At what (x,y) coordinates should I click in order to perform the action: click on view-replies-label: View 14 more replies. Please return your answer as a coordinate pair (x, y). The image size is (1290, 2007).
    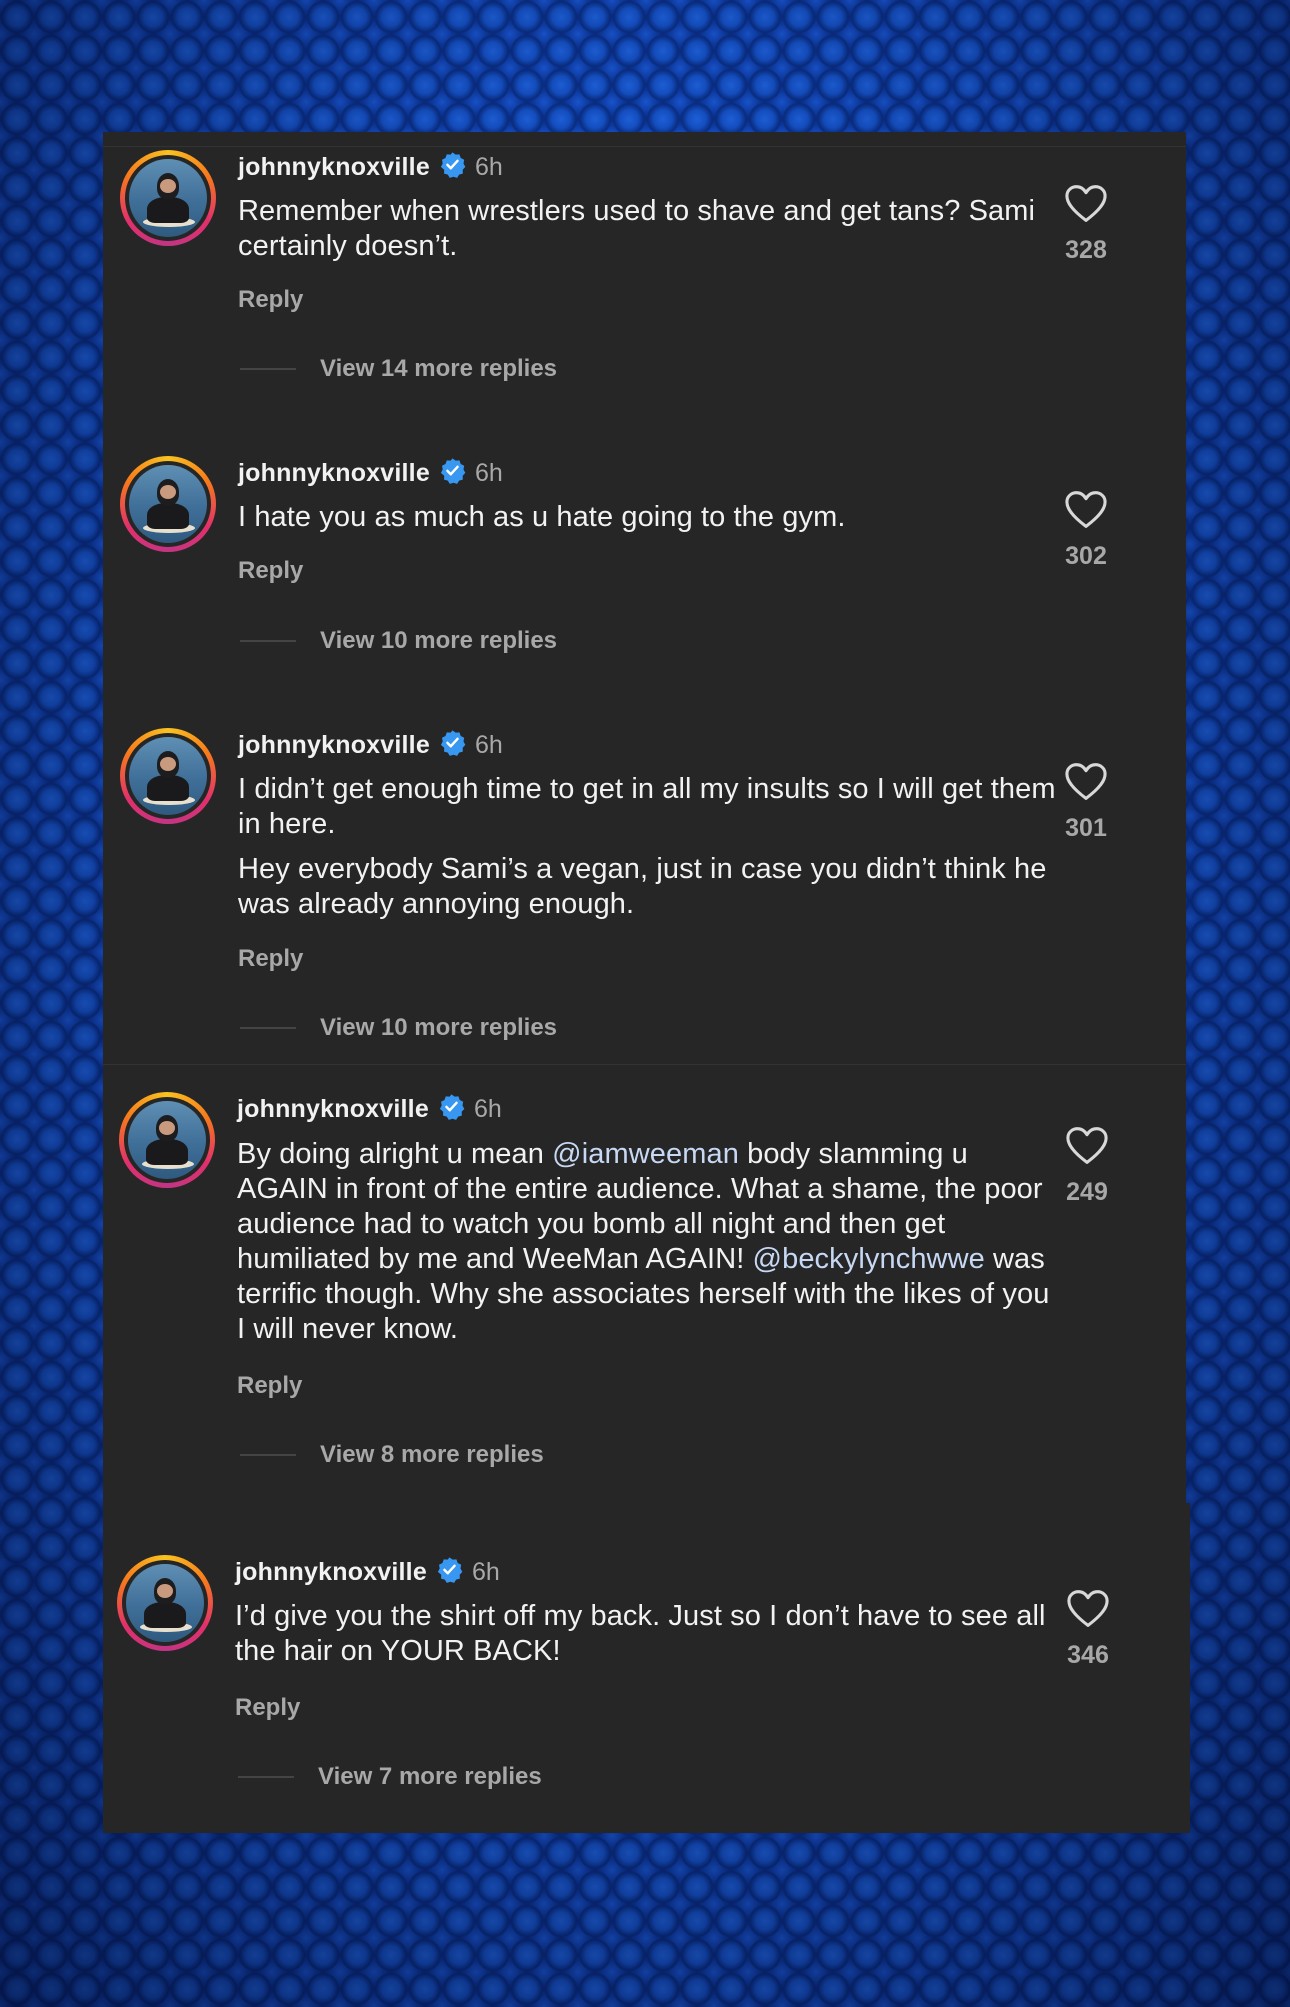
    Looking at the image, I should click on (439, 368).